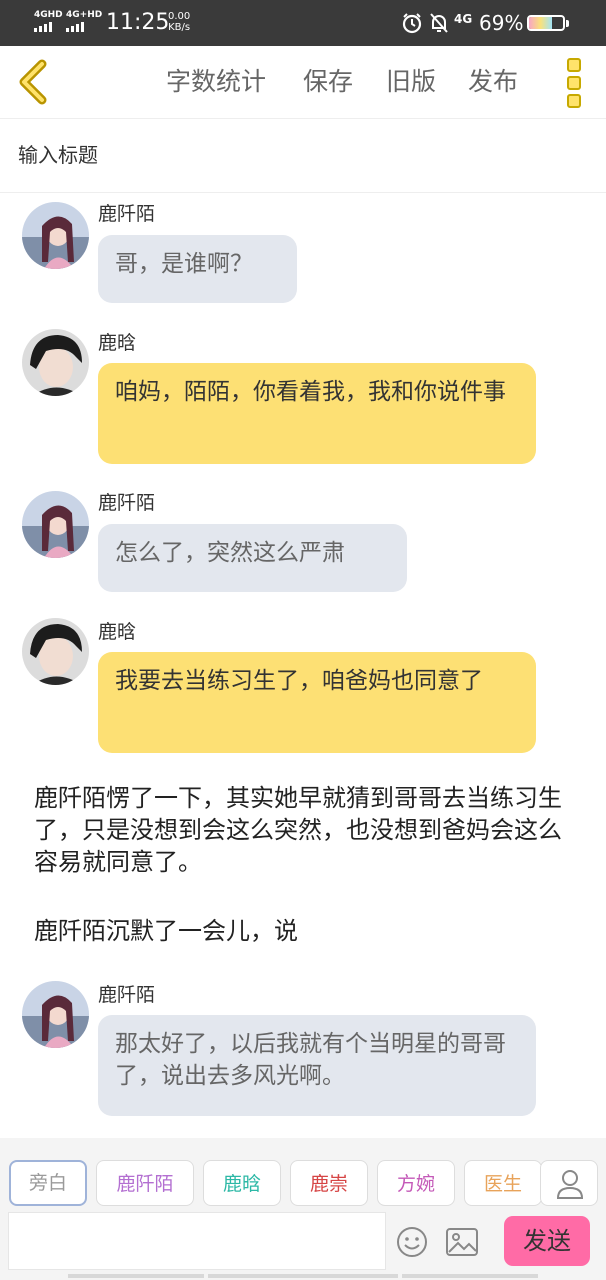  I want to click on speed-unit: KB/s, so click(179, 27).